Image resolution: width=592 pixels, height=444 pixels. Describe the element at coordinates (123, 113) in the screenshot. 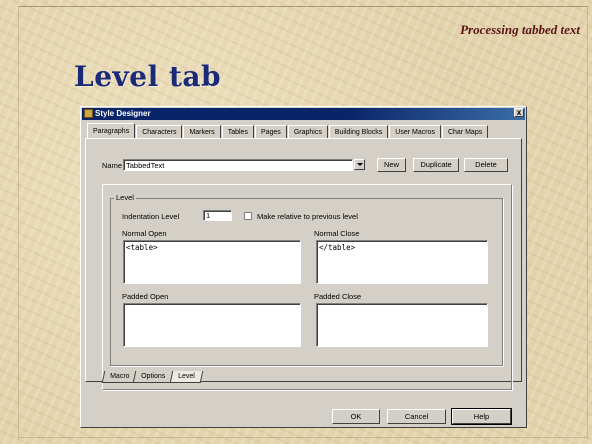

I see `dialog-title: Style Designer` at that location.